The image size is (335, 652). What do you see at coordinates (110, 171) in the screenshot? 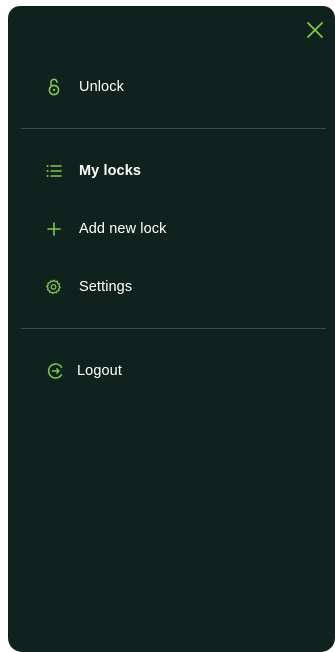
I see `menu-item-label: My locks` at bounding box center [110, 171].